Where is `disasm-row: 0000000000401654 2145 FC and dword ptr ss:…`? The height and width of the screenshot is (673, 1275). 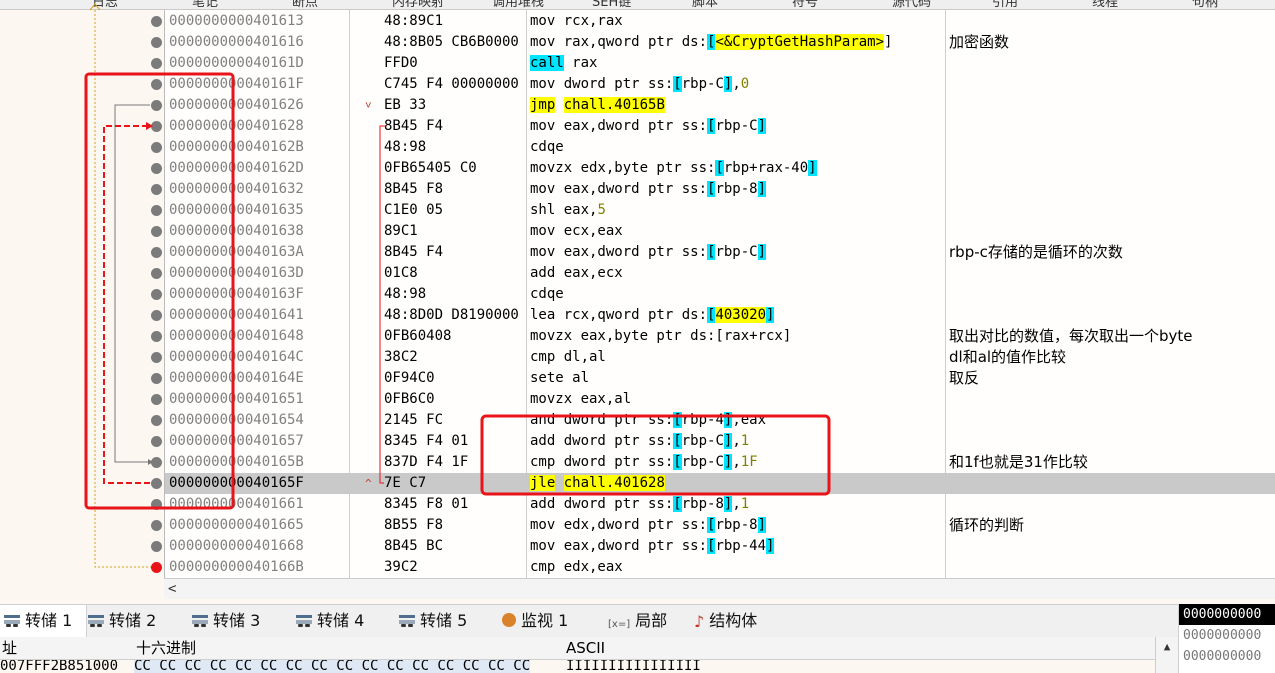 disasm-row: 0000000000401654 2145 FC and dword ptr ss:… is located at coordinates (720, 420).